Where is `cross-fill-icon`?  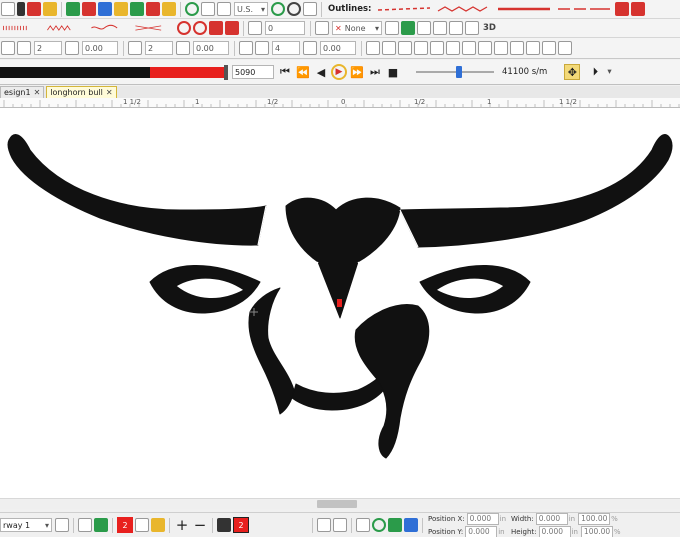
cross-fill-icon is located at coordinates (232, 28).